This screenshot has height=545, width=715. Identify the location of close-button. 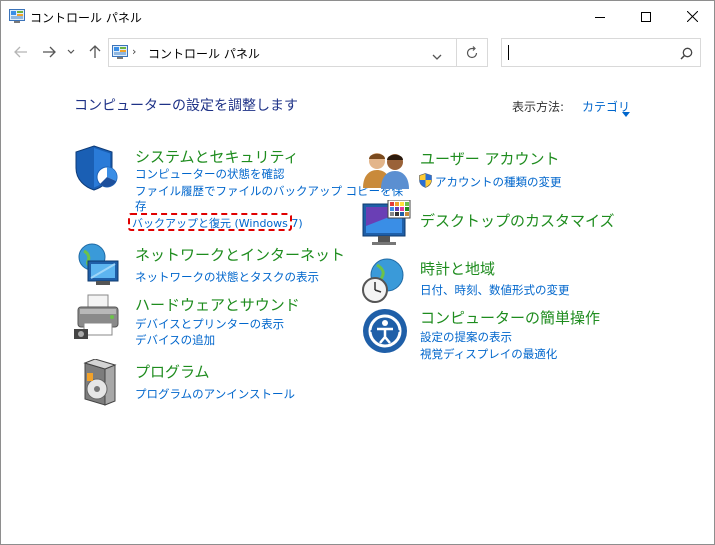
(691, 16).